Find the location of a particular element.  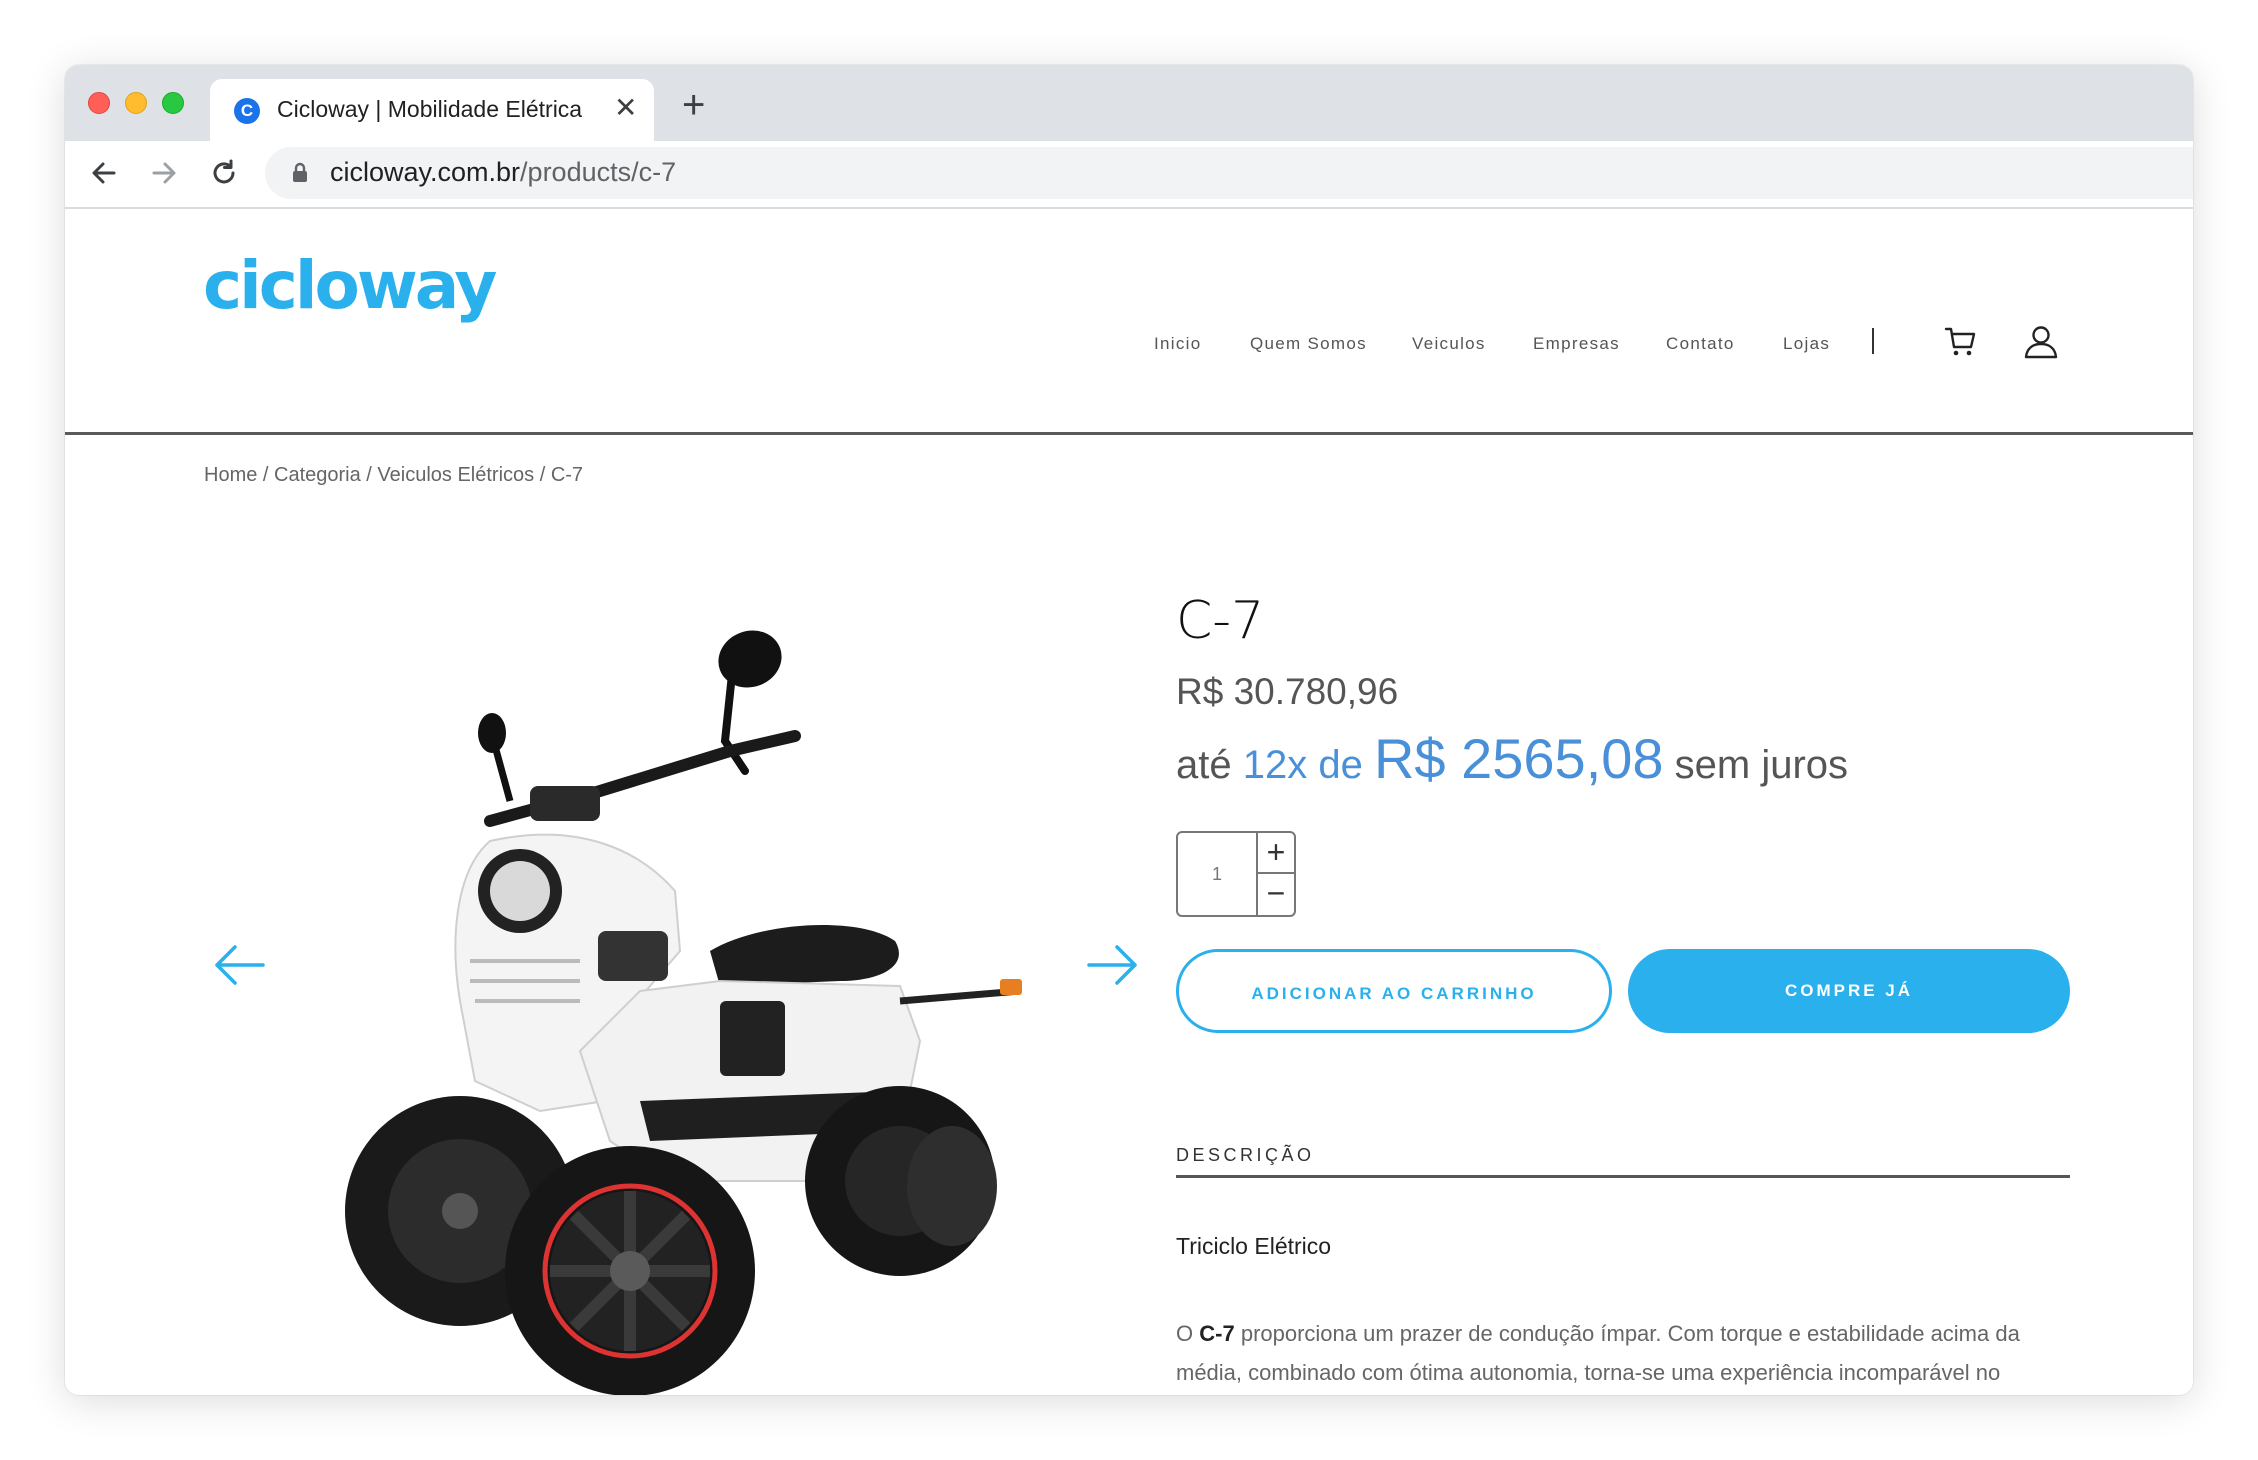

nav-link-lojas: Lojas is located at coordinates (1806, 344).